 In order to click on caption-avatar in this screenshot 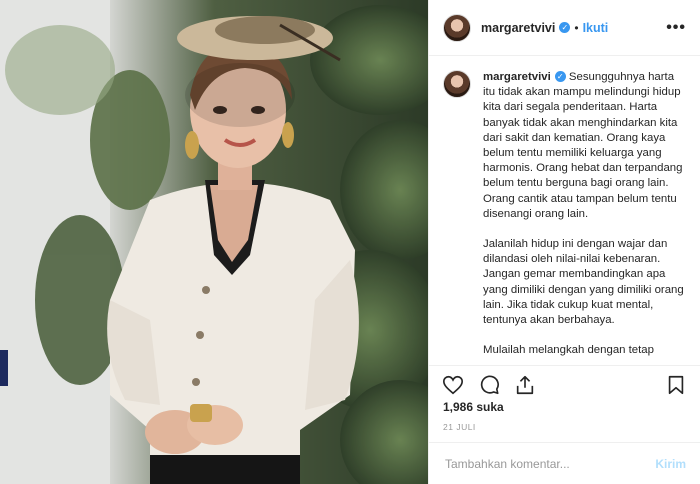, I will do `click(457, 84)`.